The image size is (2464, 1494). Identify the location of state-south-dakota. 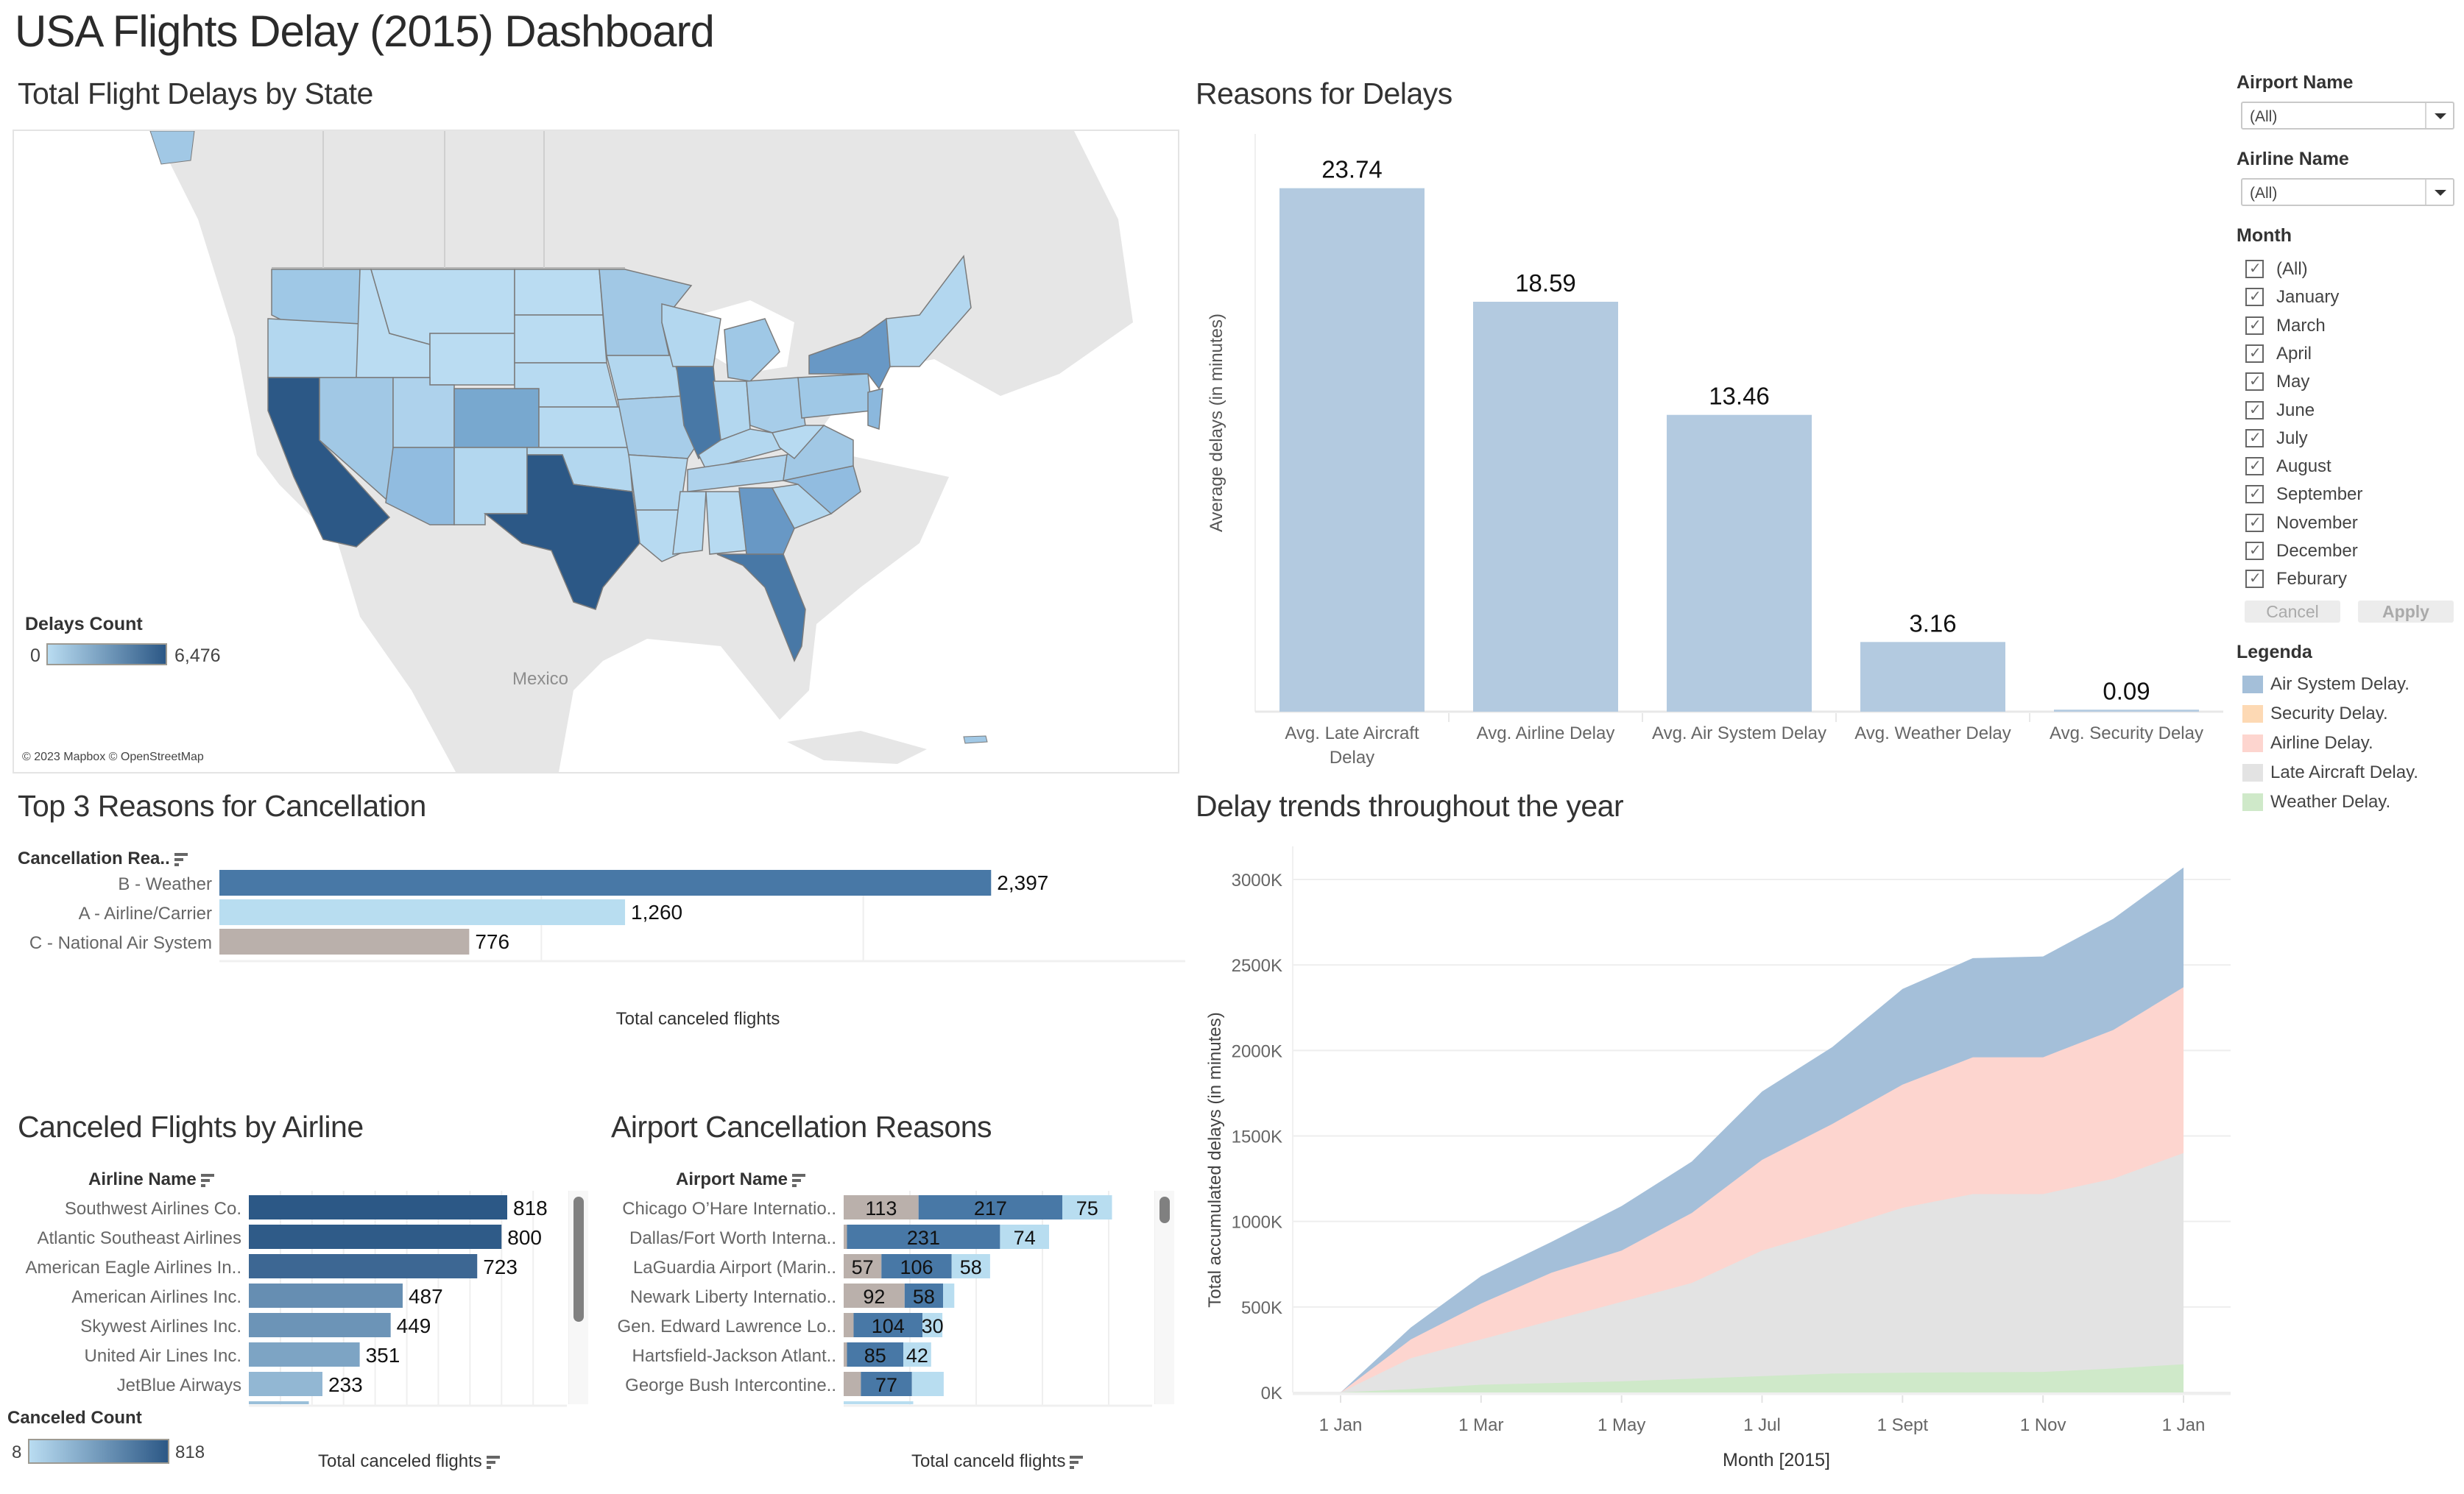
(560, 339).